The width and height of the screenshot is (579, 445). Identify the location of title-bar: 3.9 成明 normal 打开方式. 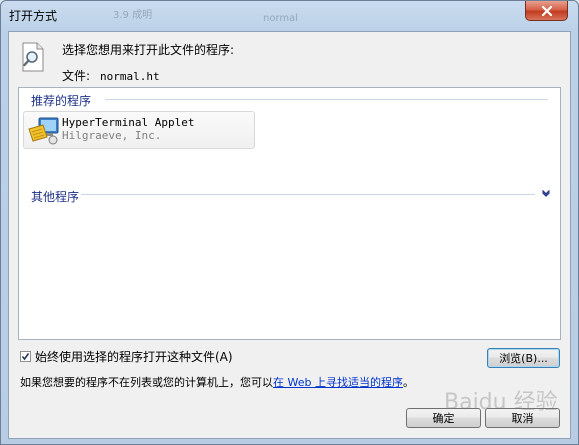
(289, 16).